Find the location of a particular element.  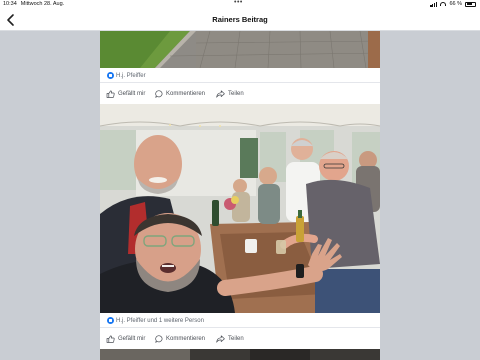

post-photo-next is located at coordinates (240, 354).